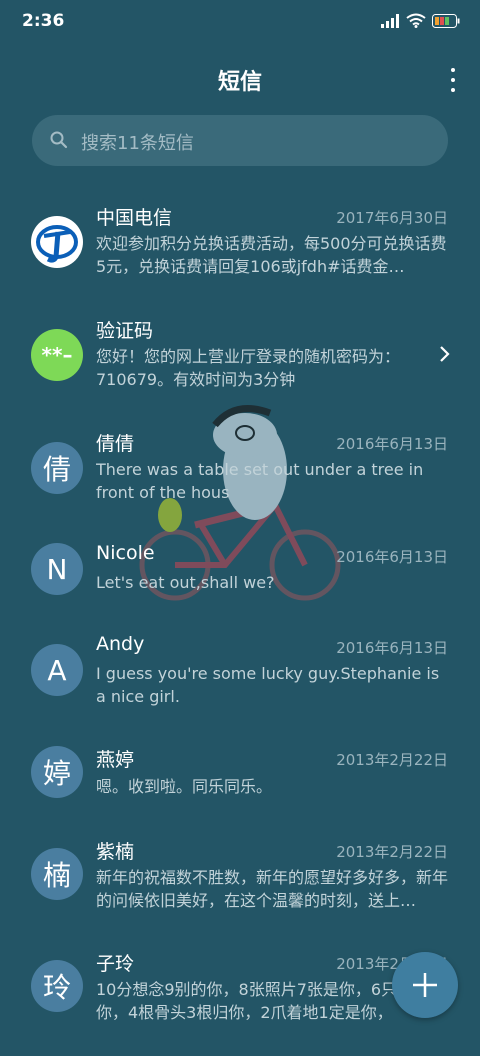 This screenshot has height=1056, width=480. I want to click on conversation-name: Andy, so click(120, 644).